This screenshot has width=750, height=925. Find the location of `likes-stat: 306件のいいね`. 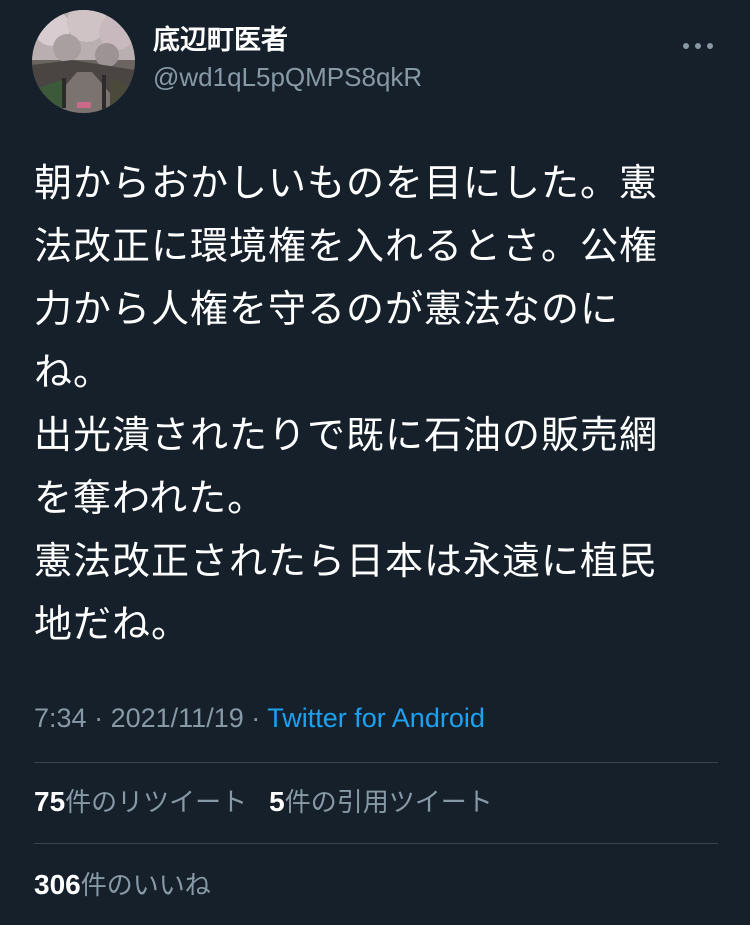

likes-stat: 306件のいいね is located at coordinates (122, 885).